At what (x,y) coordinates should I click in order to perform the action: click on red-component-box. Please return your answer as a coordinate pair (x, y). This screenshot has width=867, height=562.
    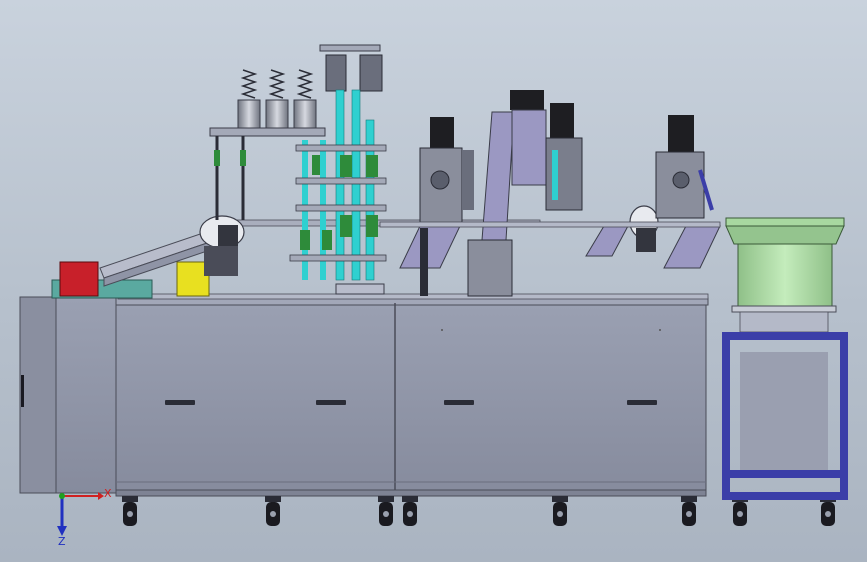
    Looking at the image, I should click on (79, 279).